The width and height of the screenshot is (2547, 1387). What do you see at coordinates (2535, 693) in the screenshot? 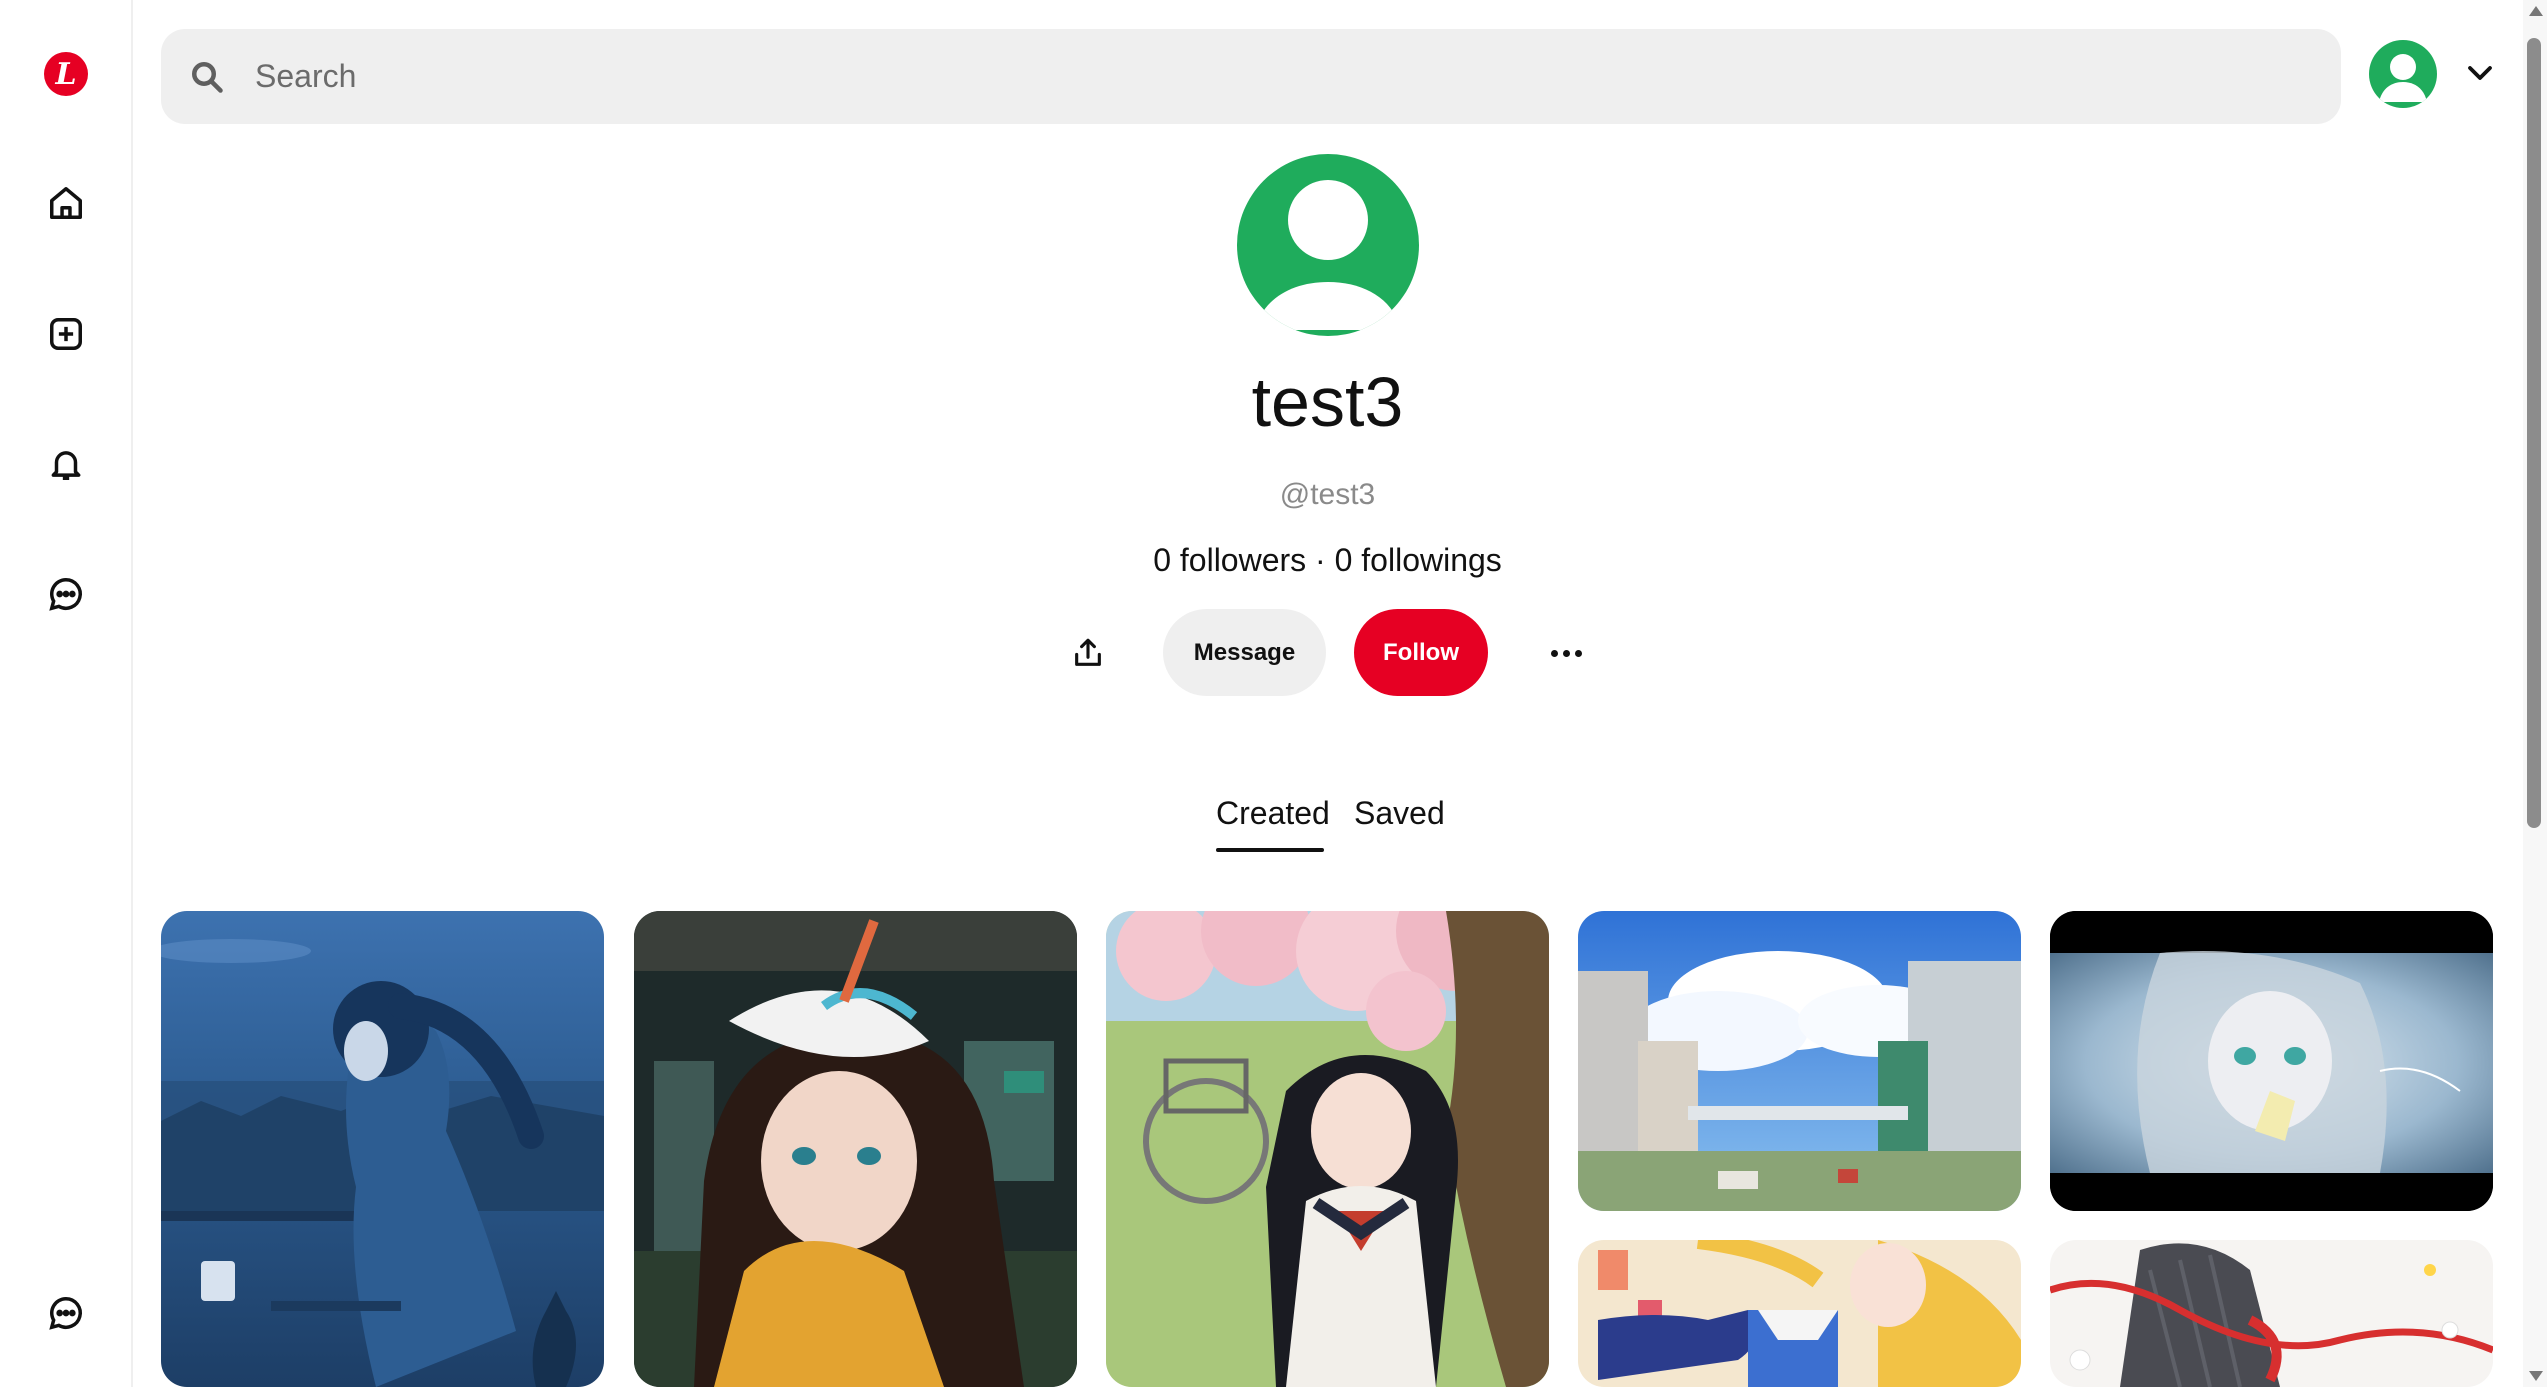
I see `page-scrollbar` at bounding box center [2535, 693].